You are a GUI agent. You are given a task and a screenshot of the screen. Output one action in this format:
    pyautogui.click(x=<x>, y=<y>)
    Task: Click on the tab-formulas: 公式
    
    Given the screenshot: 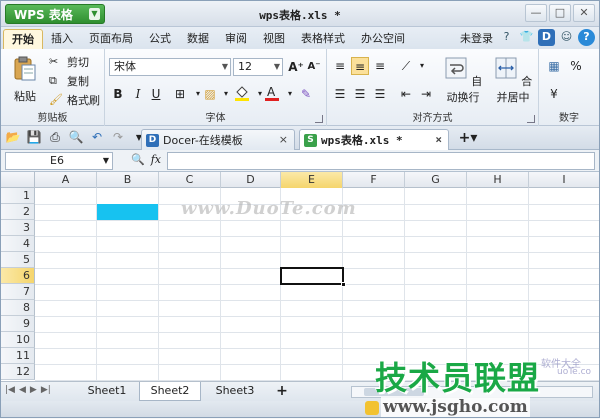 What is the action you would take?
    pyautogui.click(x=160, y=39)
    